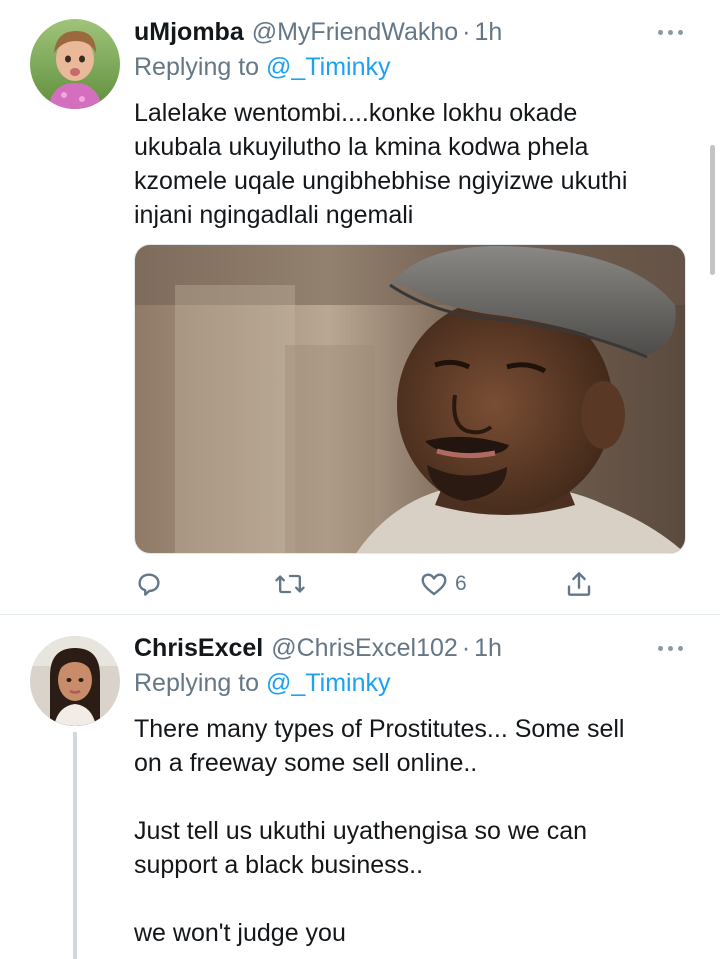 The image size is (720, 959). I want to click on tweet-text-line: we won't judge you, so click(240, 933).